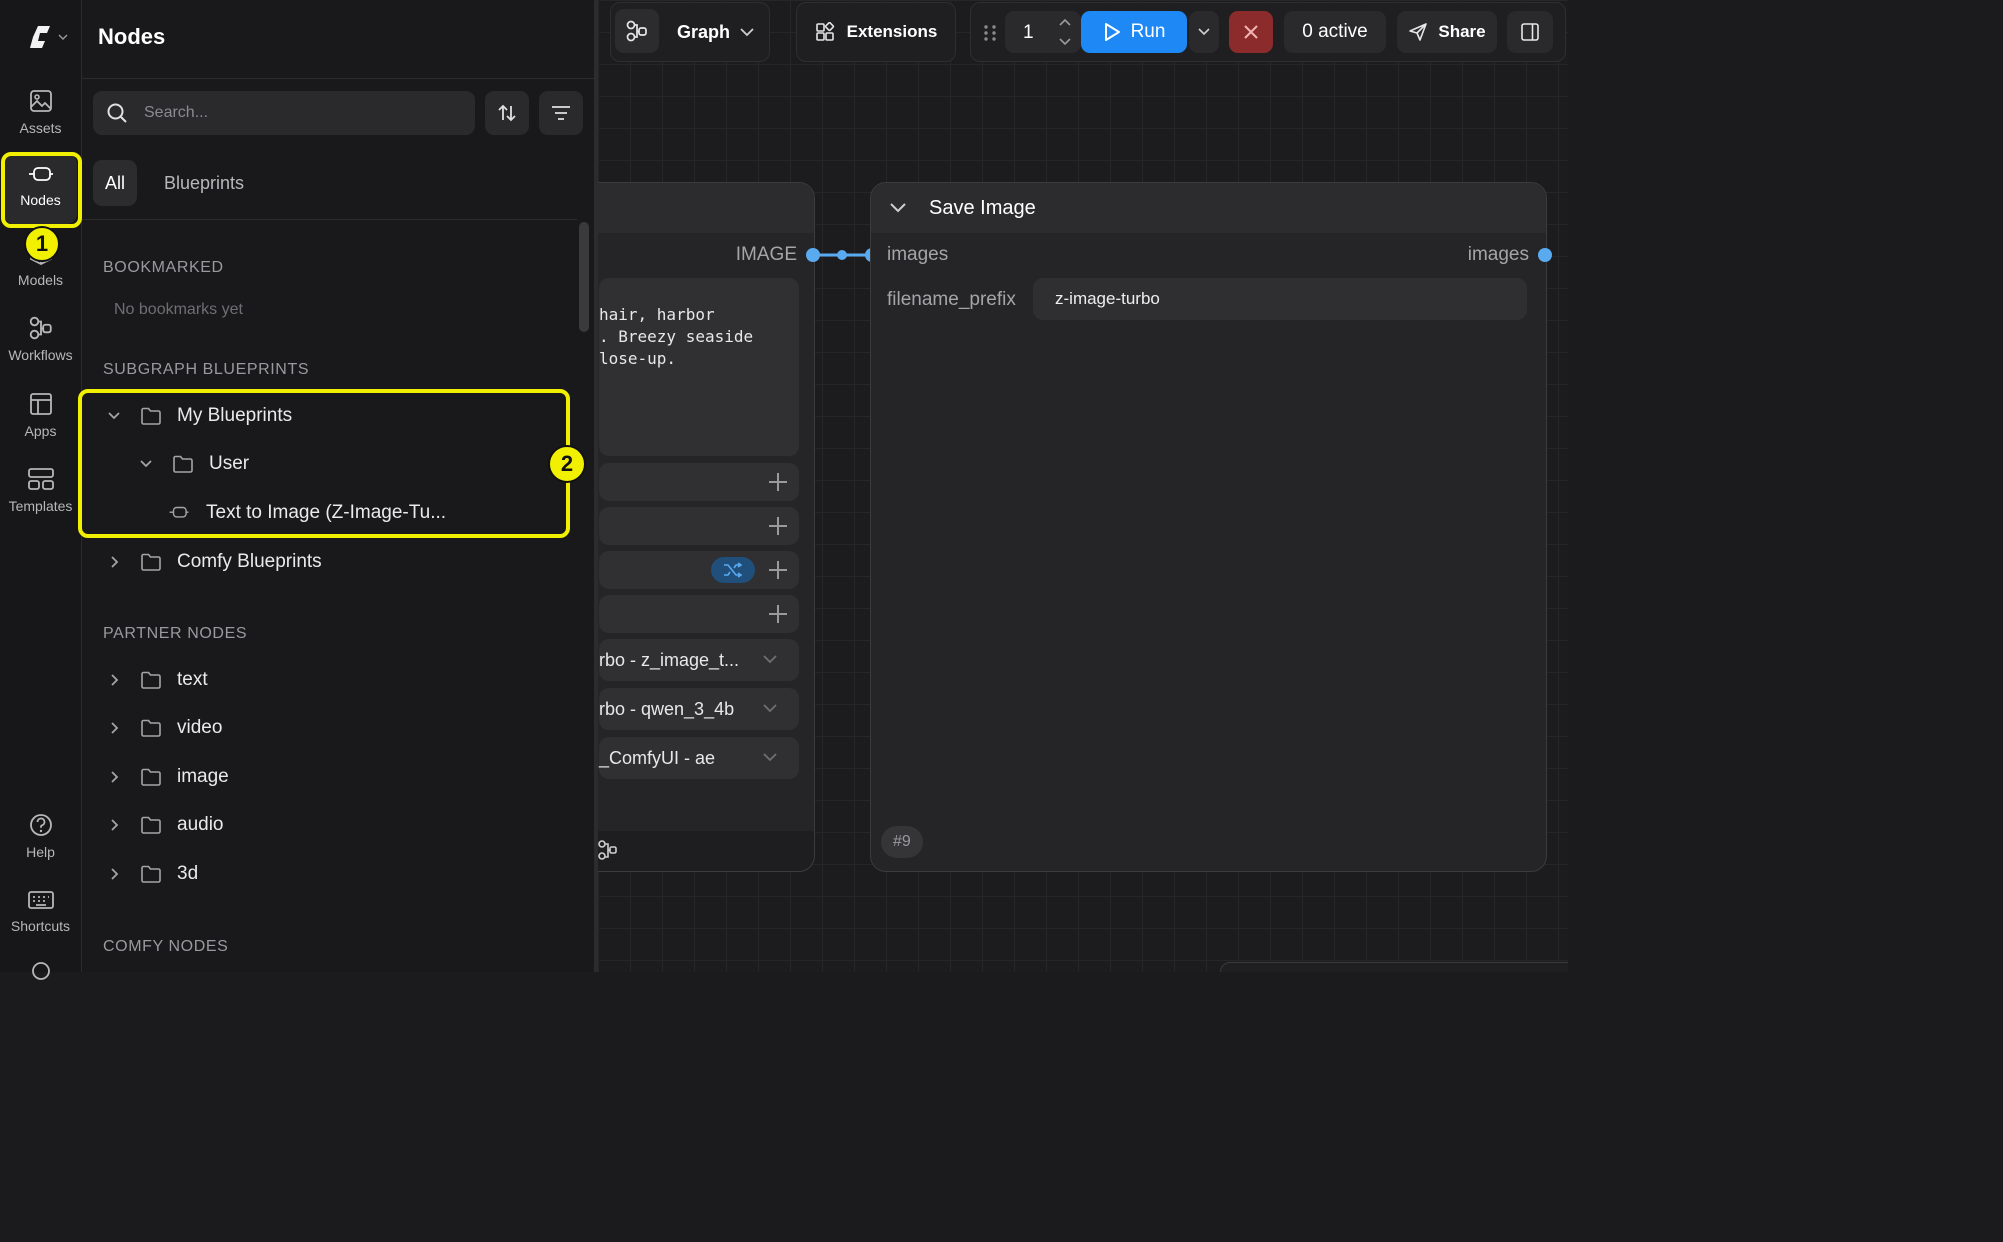  What do you see at coordinates (1462, 31) in the screenshot?
I see `share-label: Share` at bounding box center [1462, 31].